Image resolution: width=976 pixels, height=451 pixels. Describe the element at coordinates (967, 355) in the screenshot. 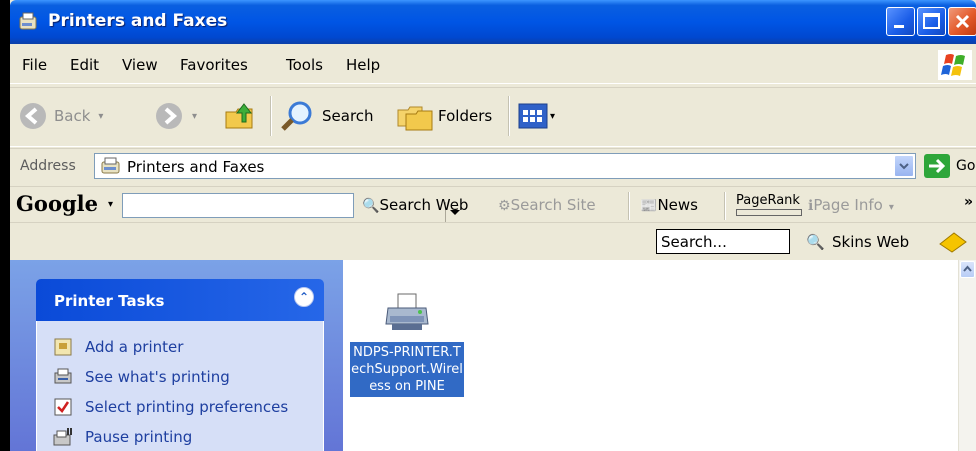

I see `vertical-scrollbar` at that location.